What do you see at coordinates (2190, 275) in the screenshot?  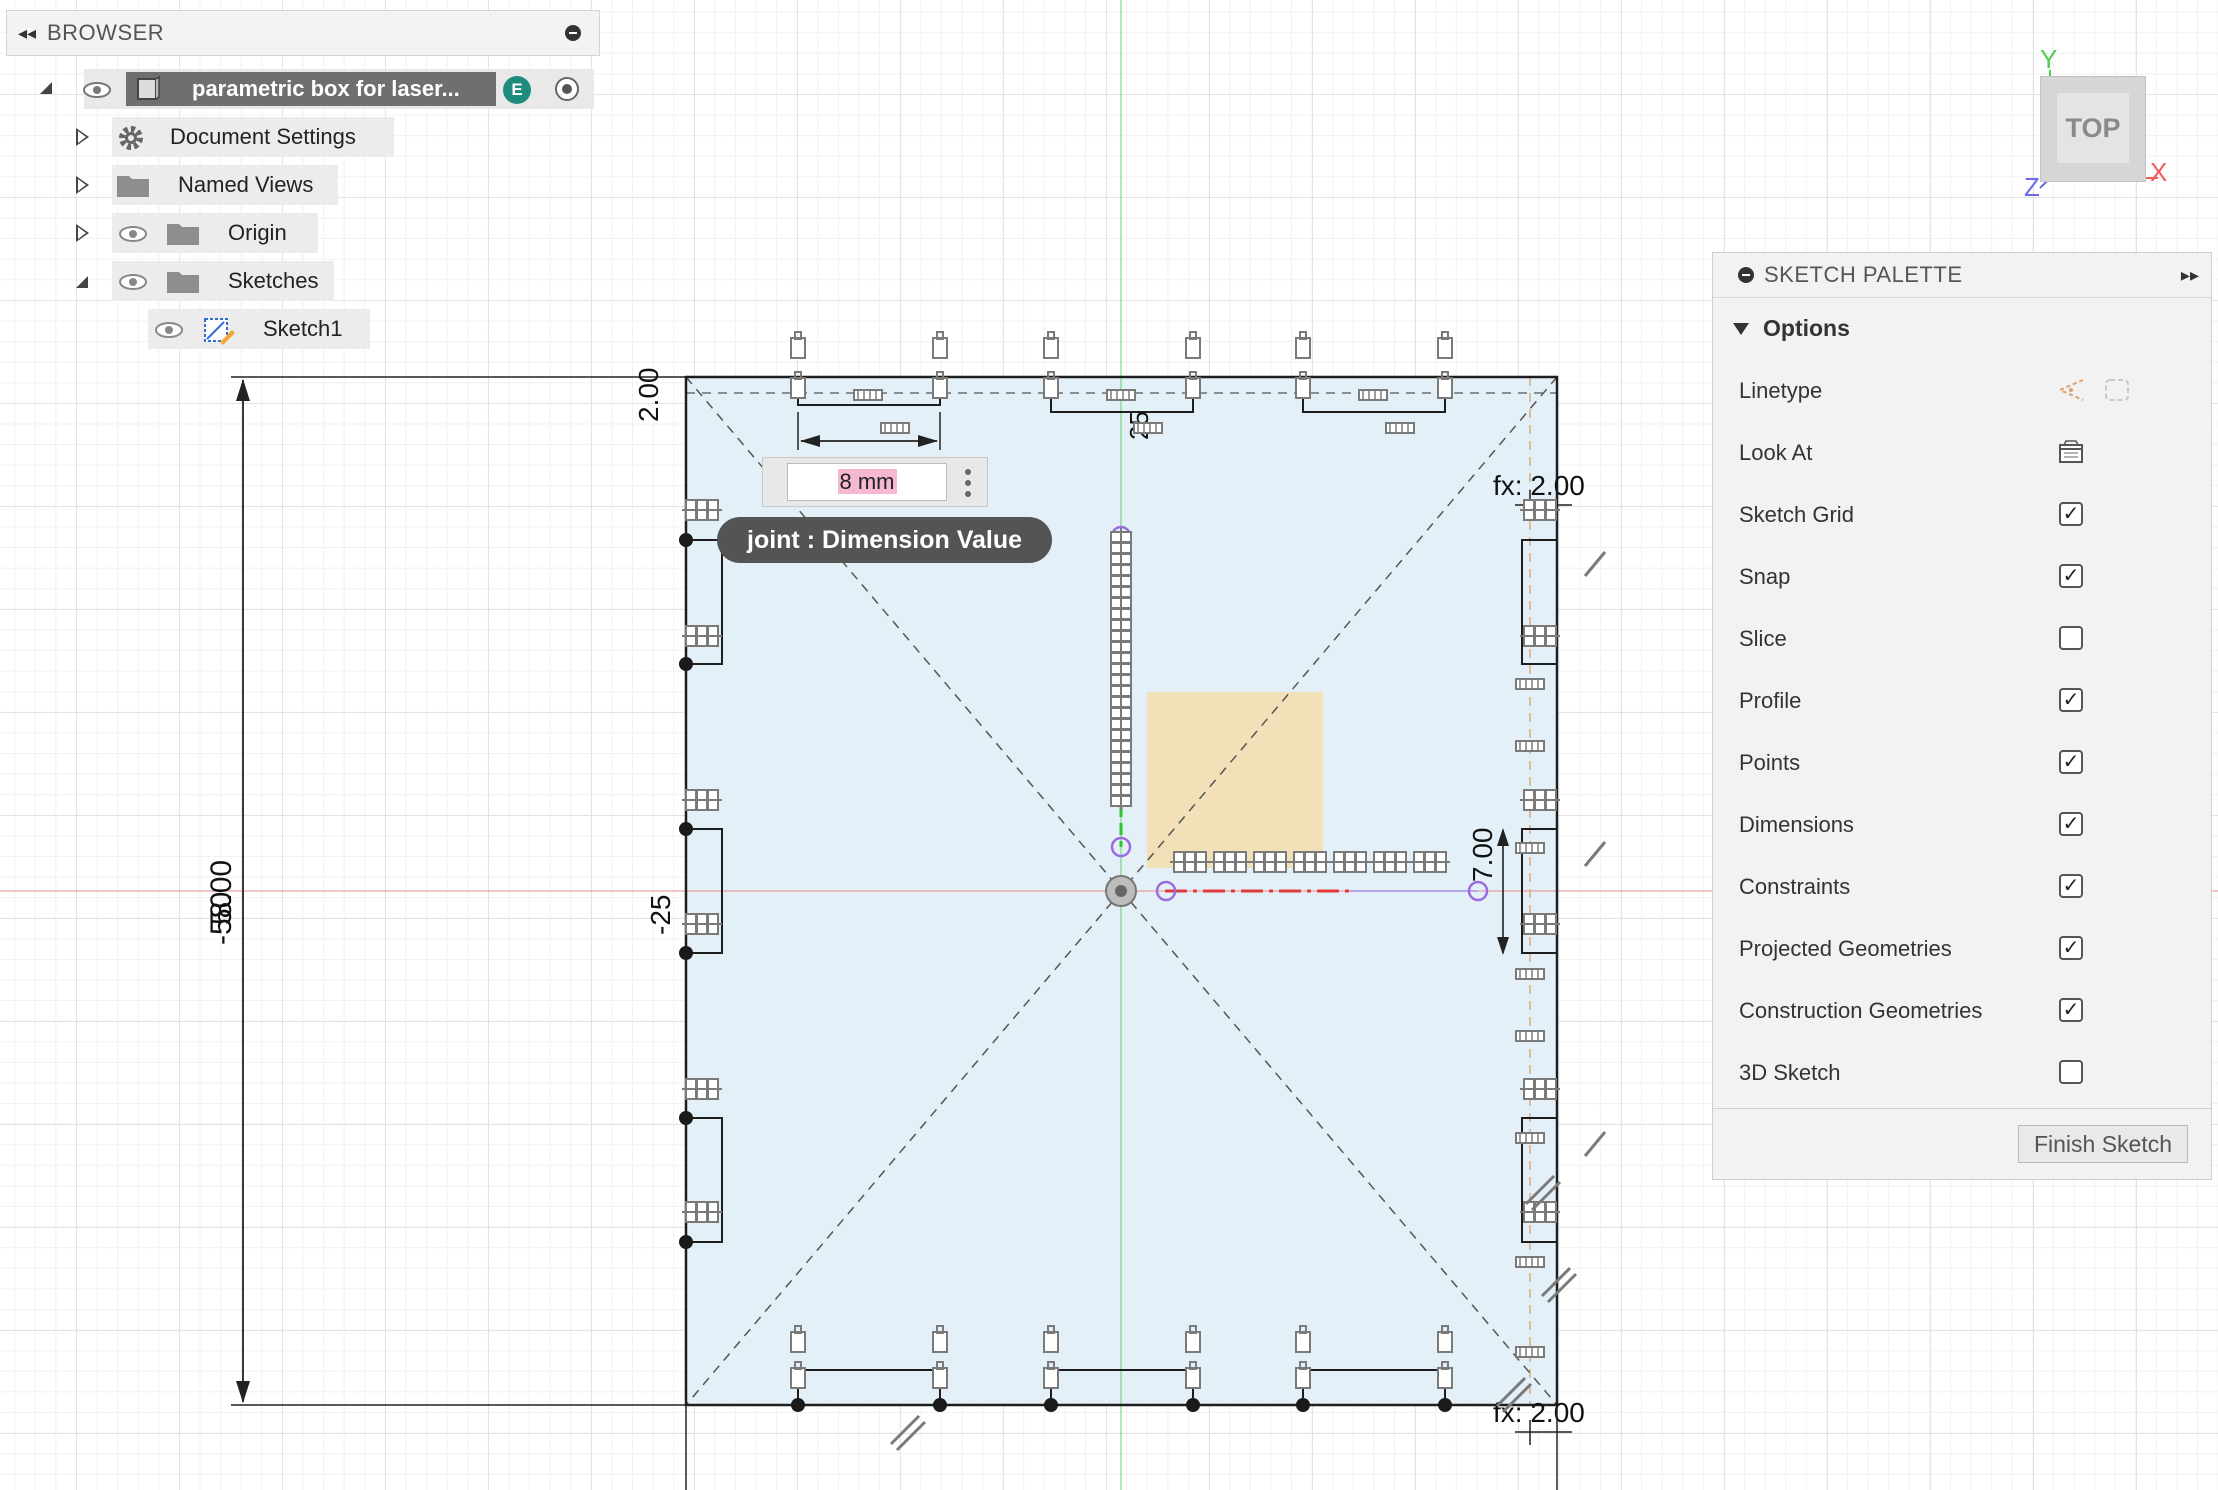 I see `expand-palette-icon: ▸▸` at bounding box center [2190, 275].